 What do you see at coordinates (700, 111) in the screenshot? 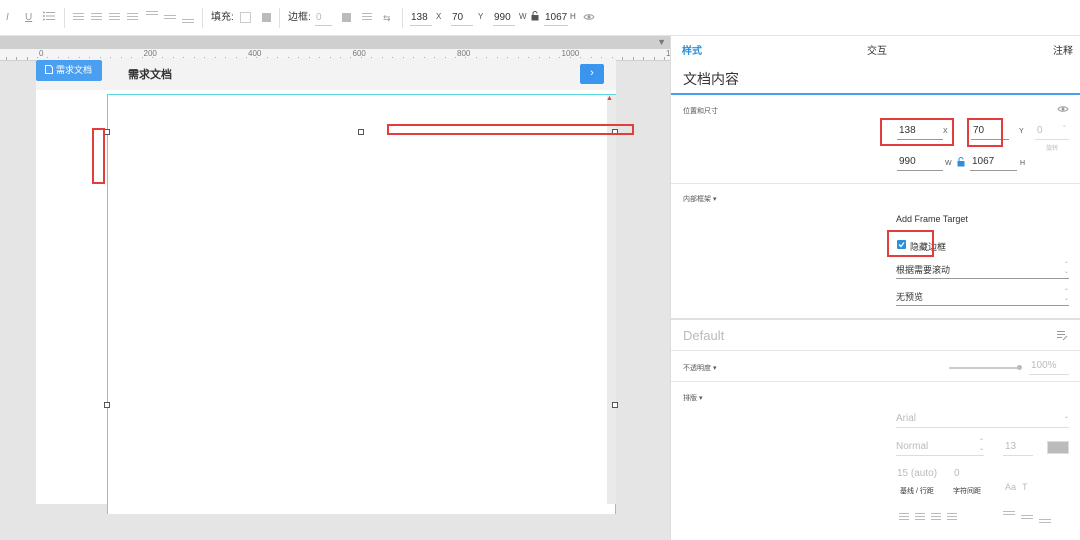
I see `position-size-label: 位置和尺寸` at bounding box center [700, 111].